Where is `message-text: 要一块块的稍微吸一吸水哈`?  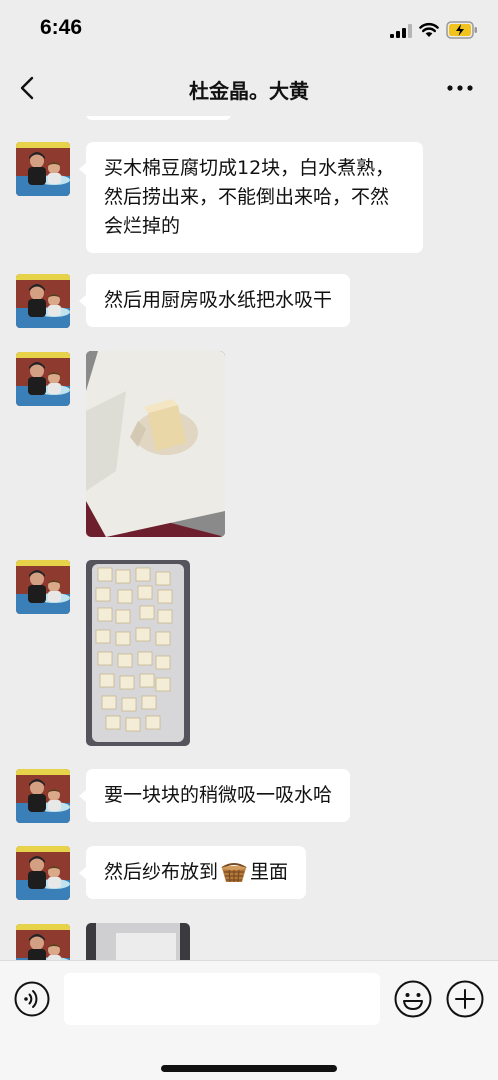 message-text: 要一块块的稍微吸一吸水哈 is located at coordinates (218, 795).